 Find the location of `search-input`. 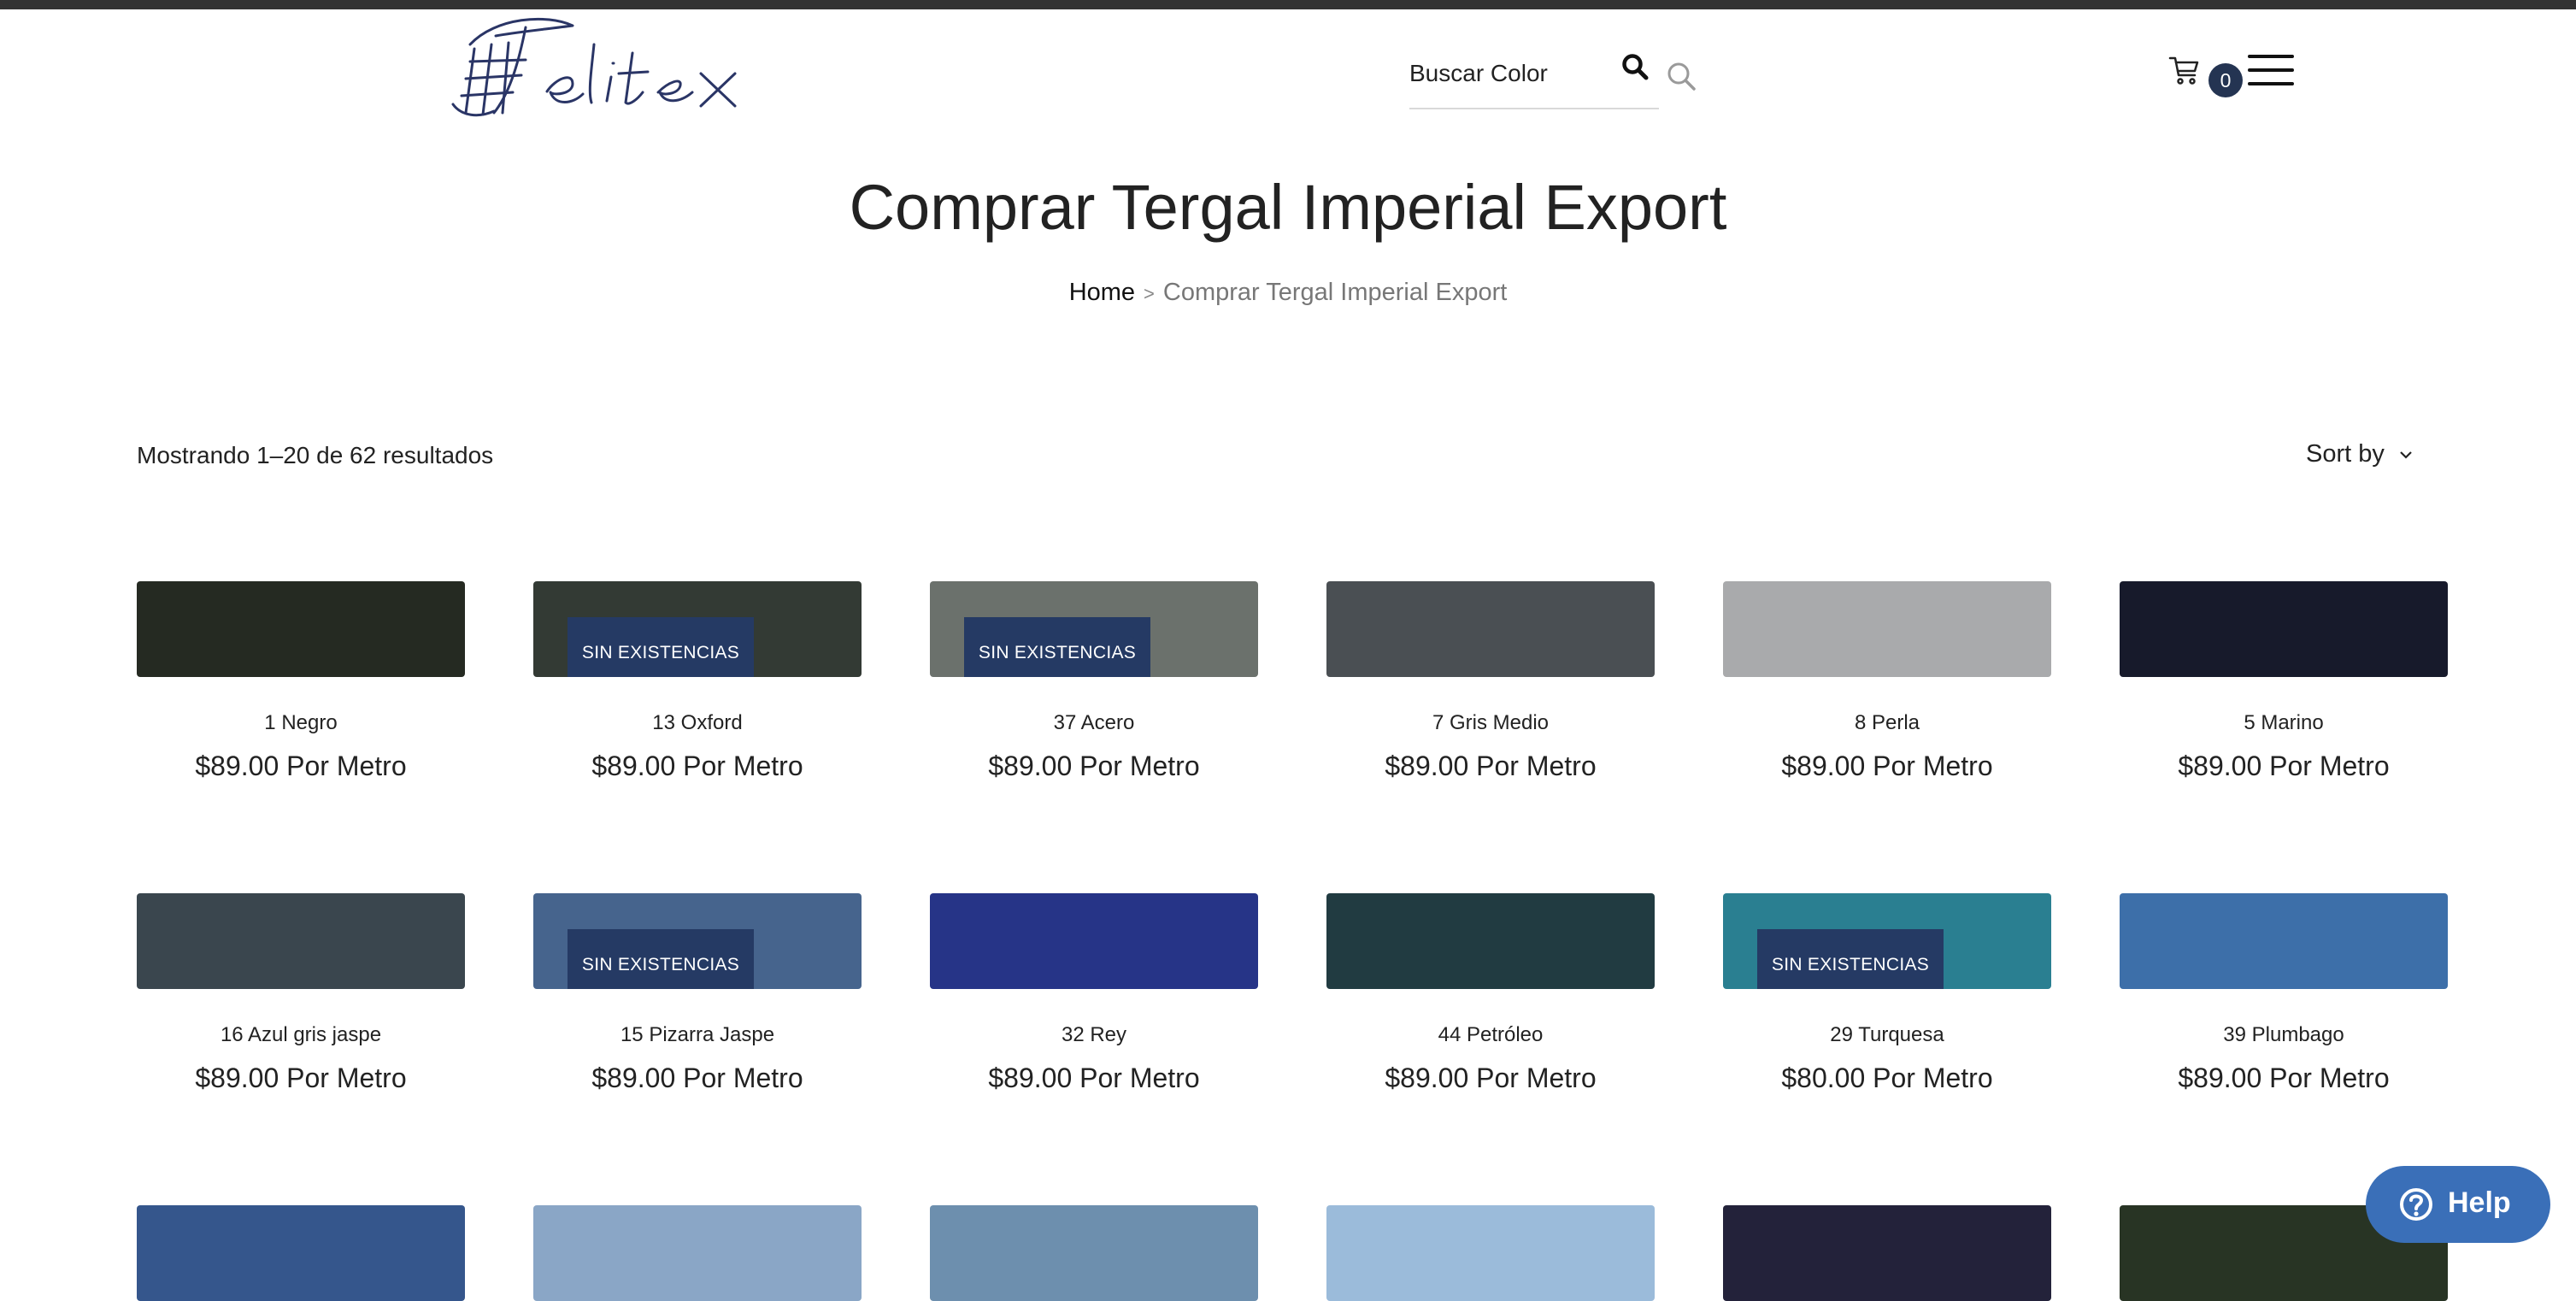

search-input is located at coordinates (1507, 73).